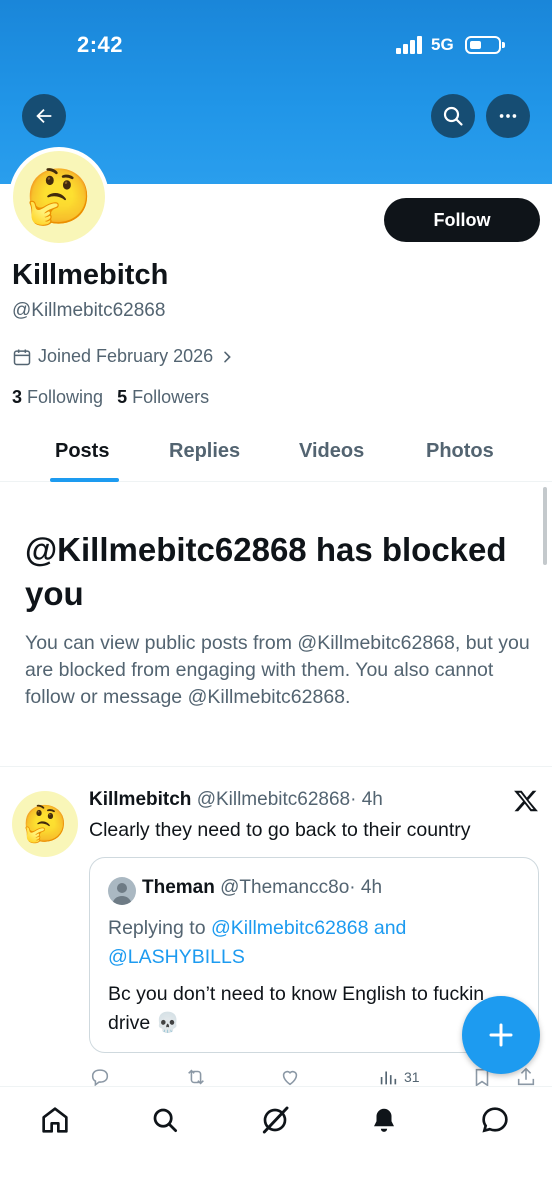  Describe the element at coordinates (159, 928) in the screenshot. I see `replying-prefix: Replying to` at that location.